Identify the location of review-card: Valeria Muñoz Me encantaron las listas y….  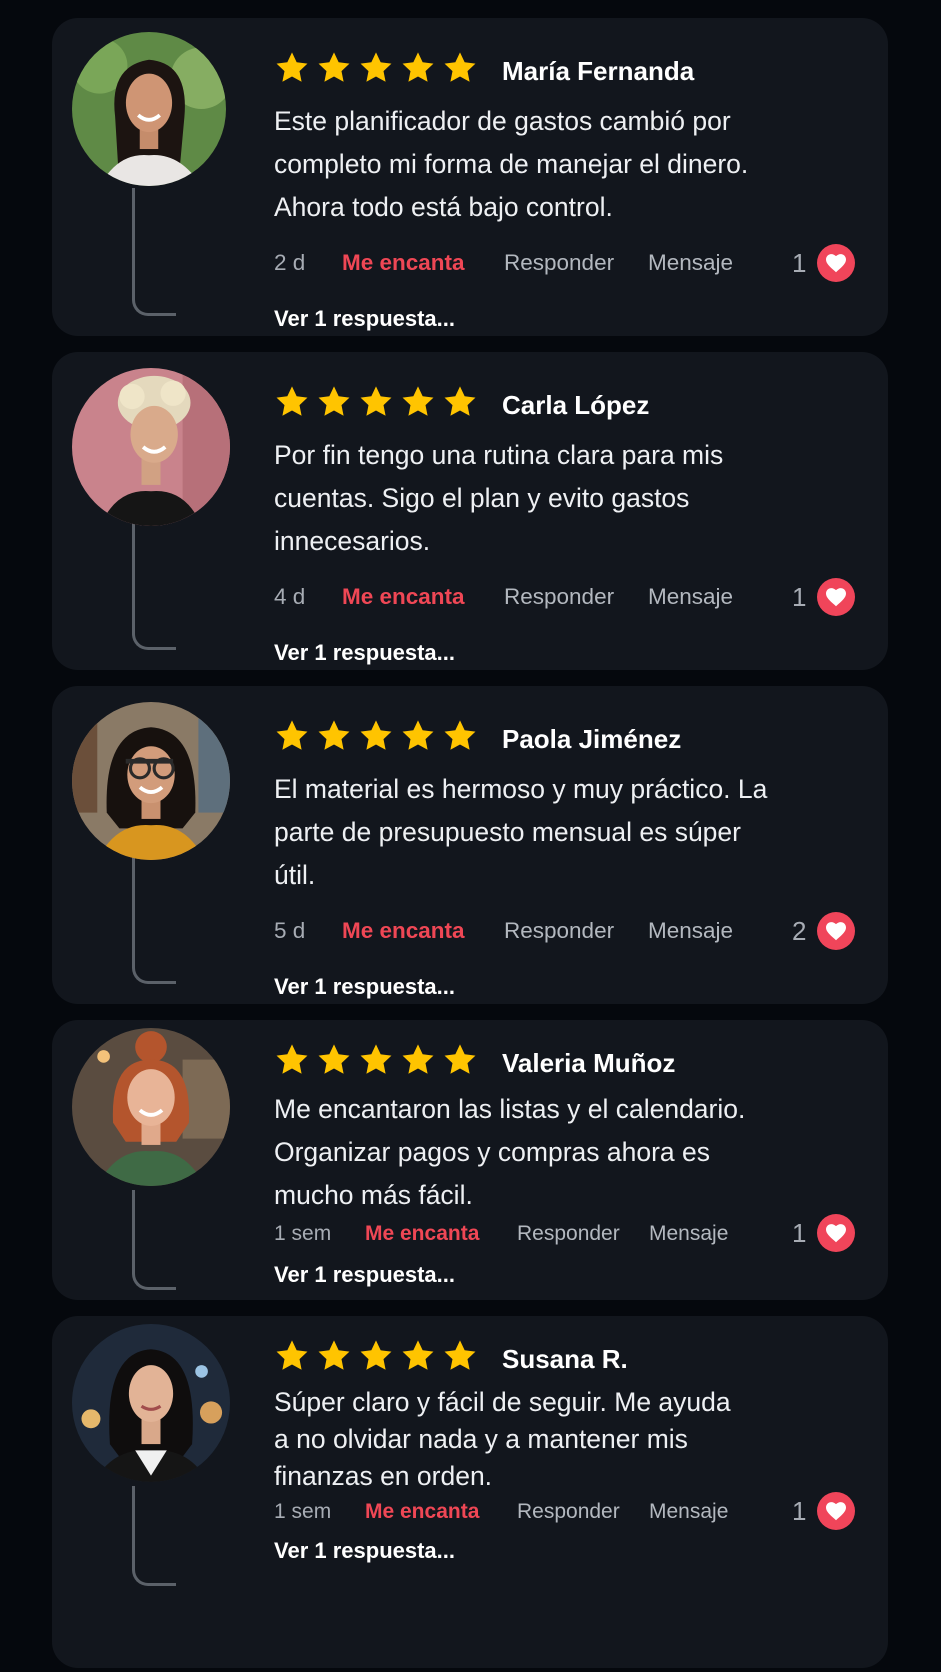
(470, 1160).